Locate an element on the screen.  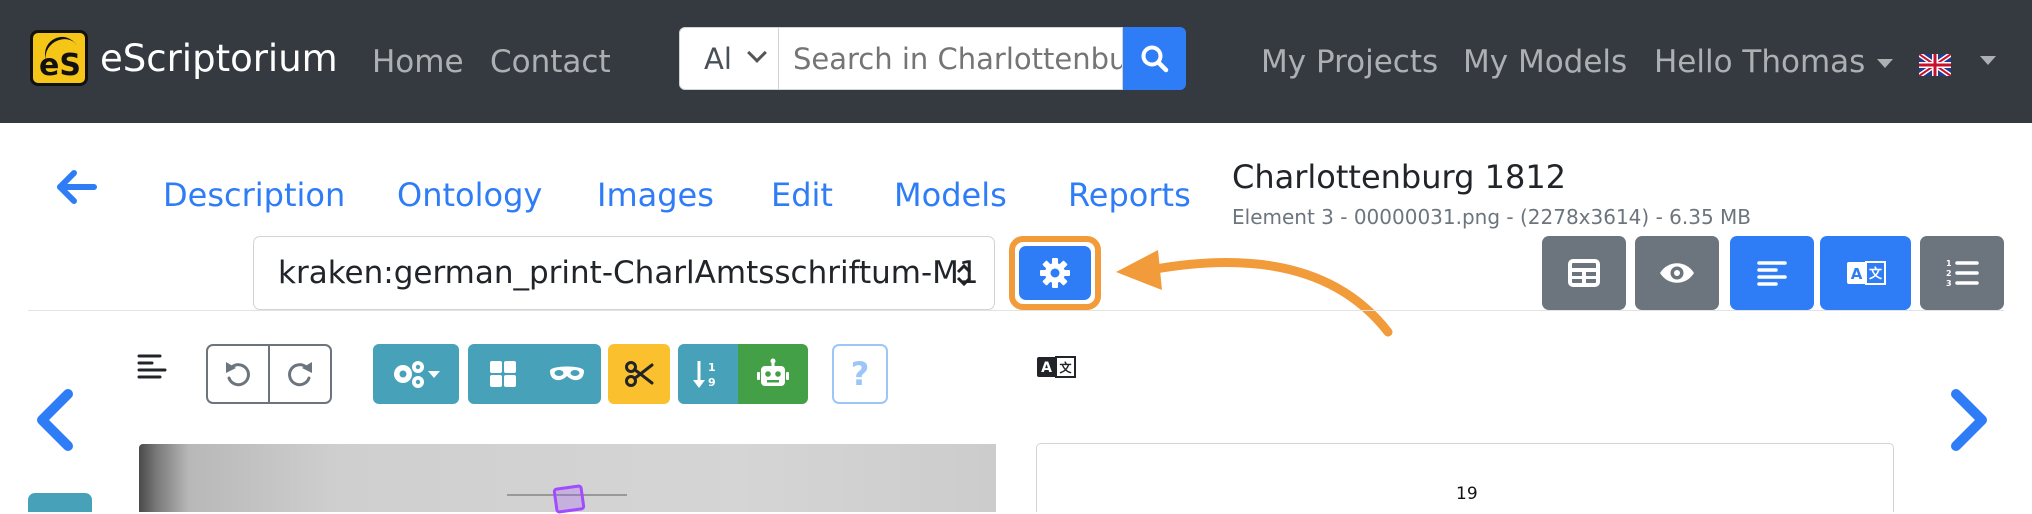
chevron-right-icon is located at coordinates (1969, 420).